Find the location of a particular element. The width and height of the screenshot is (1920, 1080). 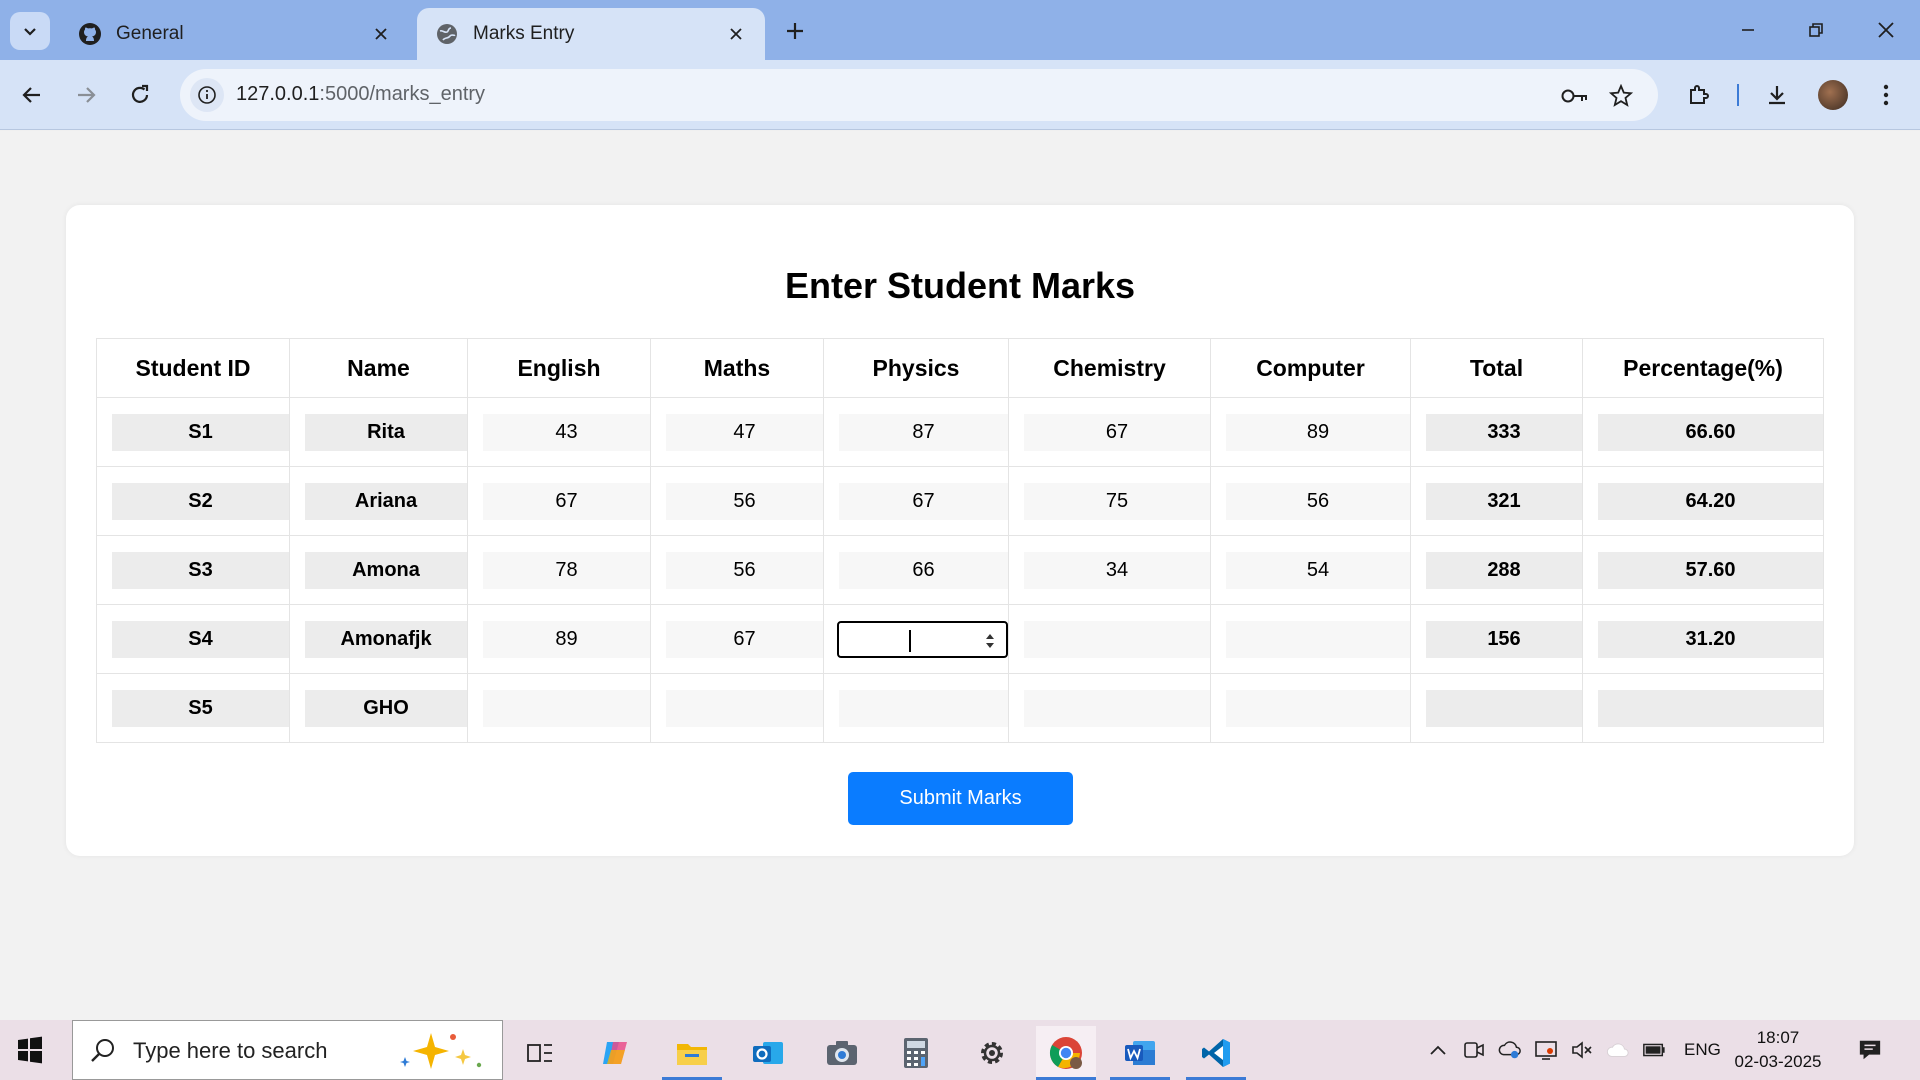

chemistry-mark-input: 75 is located at coordinates (1117, 501).